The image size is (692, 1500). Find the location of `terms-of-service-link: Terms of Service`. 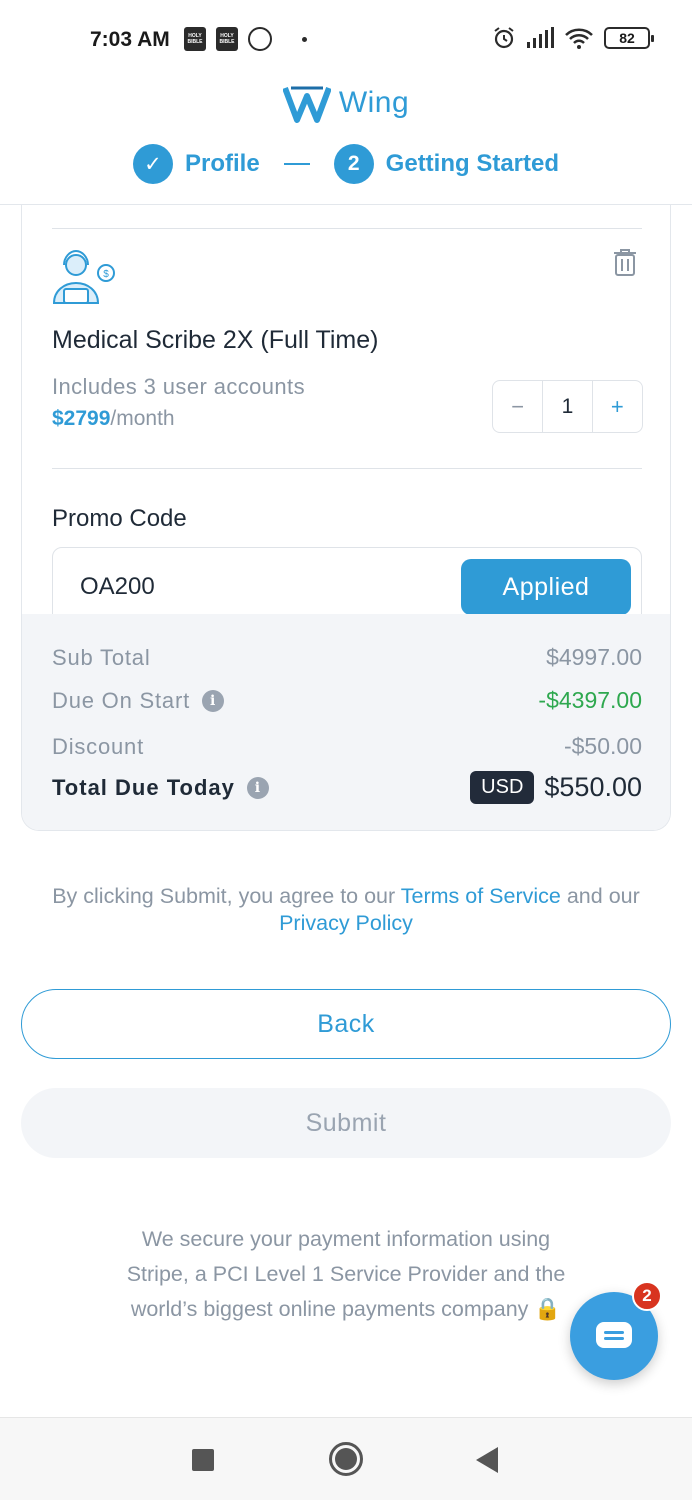

terms-of-service-link: Terms of Service is located at coordinates (481, 896).